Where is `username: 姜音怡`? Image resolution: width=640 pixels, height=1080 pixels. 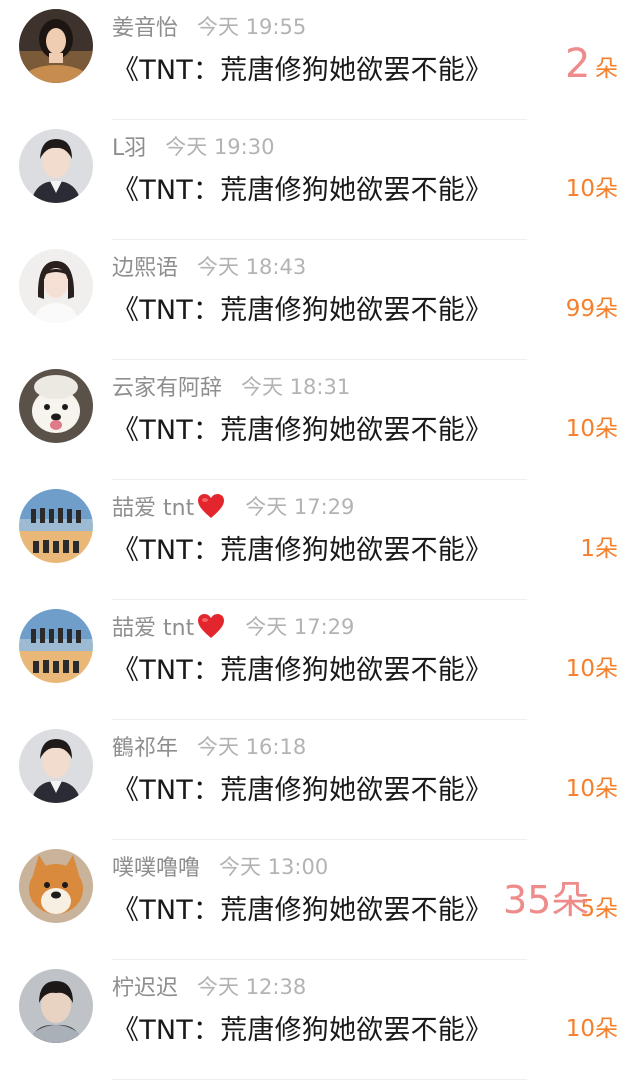
username: 姜音怡 is located at coordinates (145, 26).